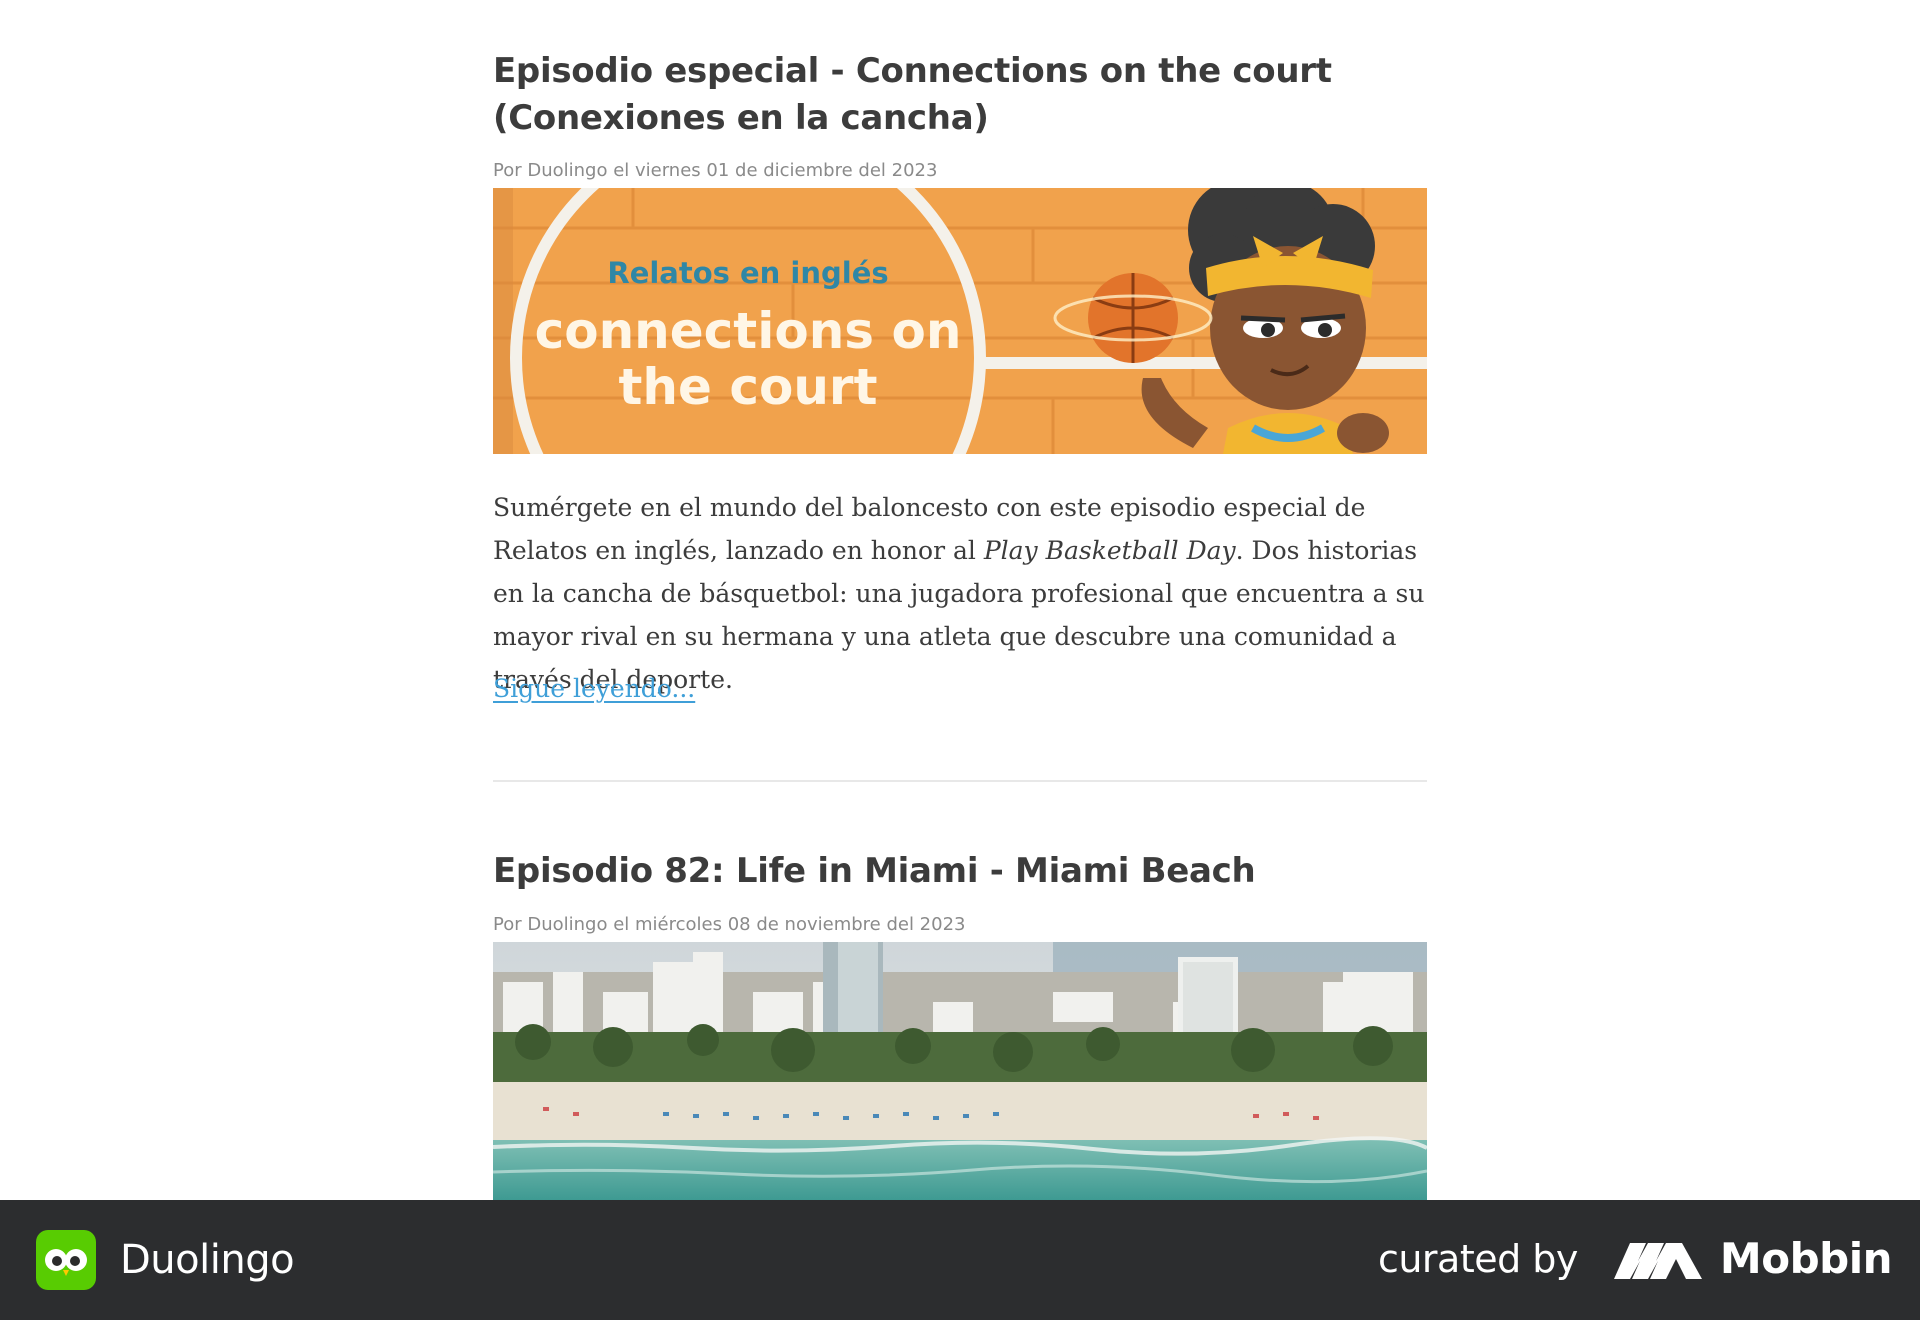 This screenshot has height=1320, width=1920. Describe the element at coordinates (1657, 1260) in the screenshot. I see `mobbin-logo-icon` at that location.